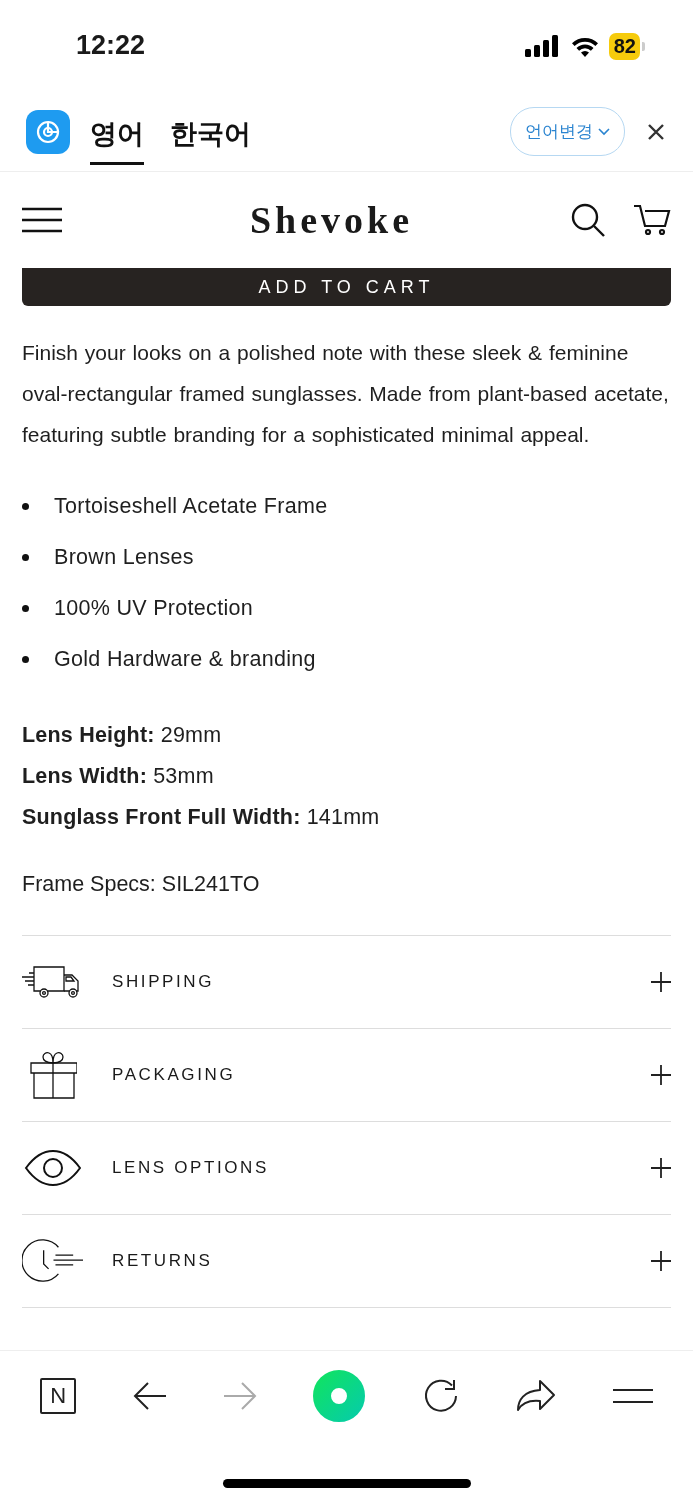 This screenshot has height=1500, width=693. What do you see at coordinates (381, 1168) in the screenshot?
I see `accordion-toggle: LENS OPTIONS` at bounding box center [381, 1168].